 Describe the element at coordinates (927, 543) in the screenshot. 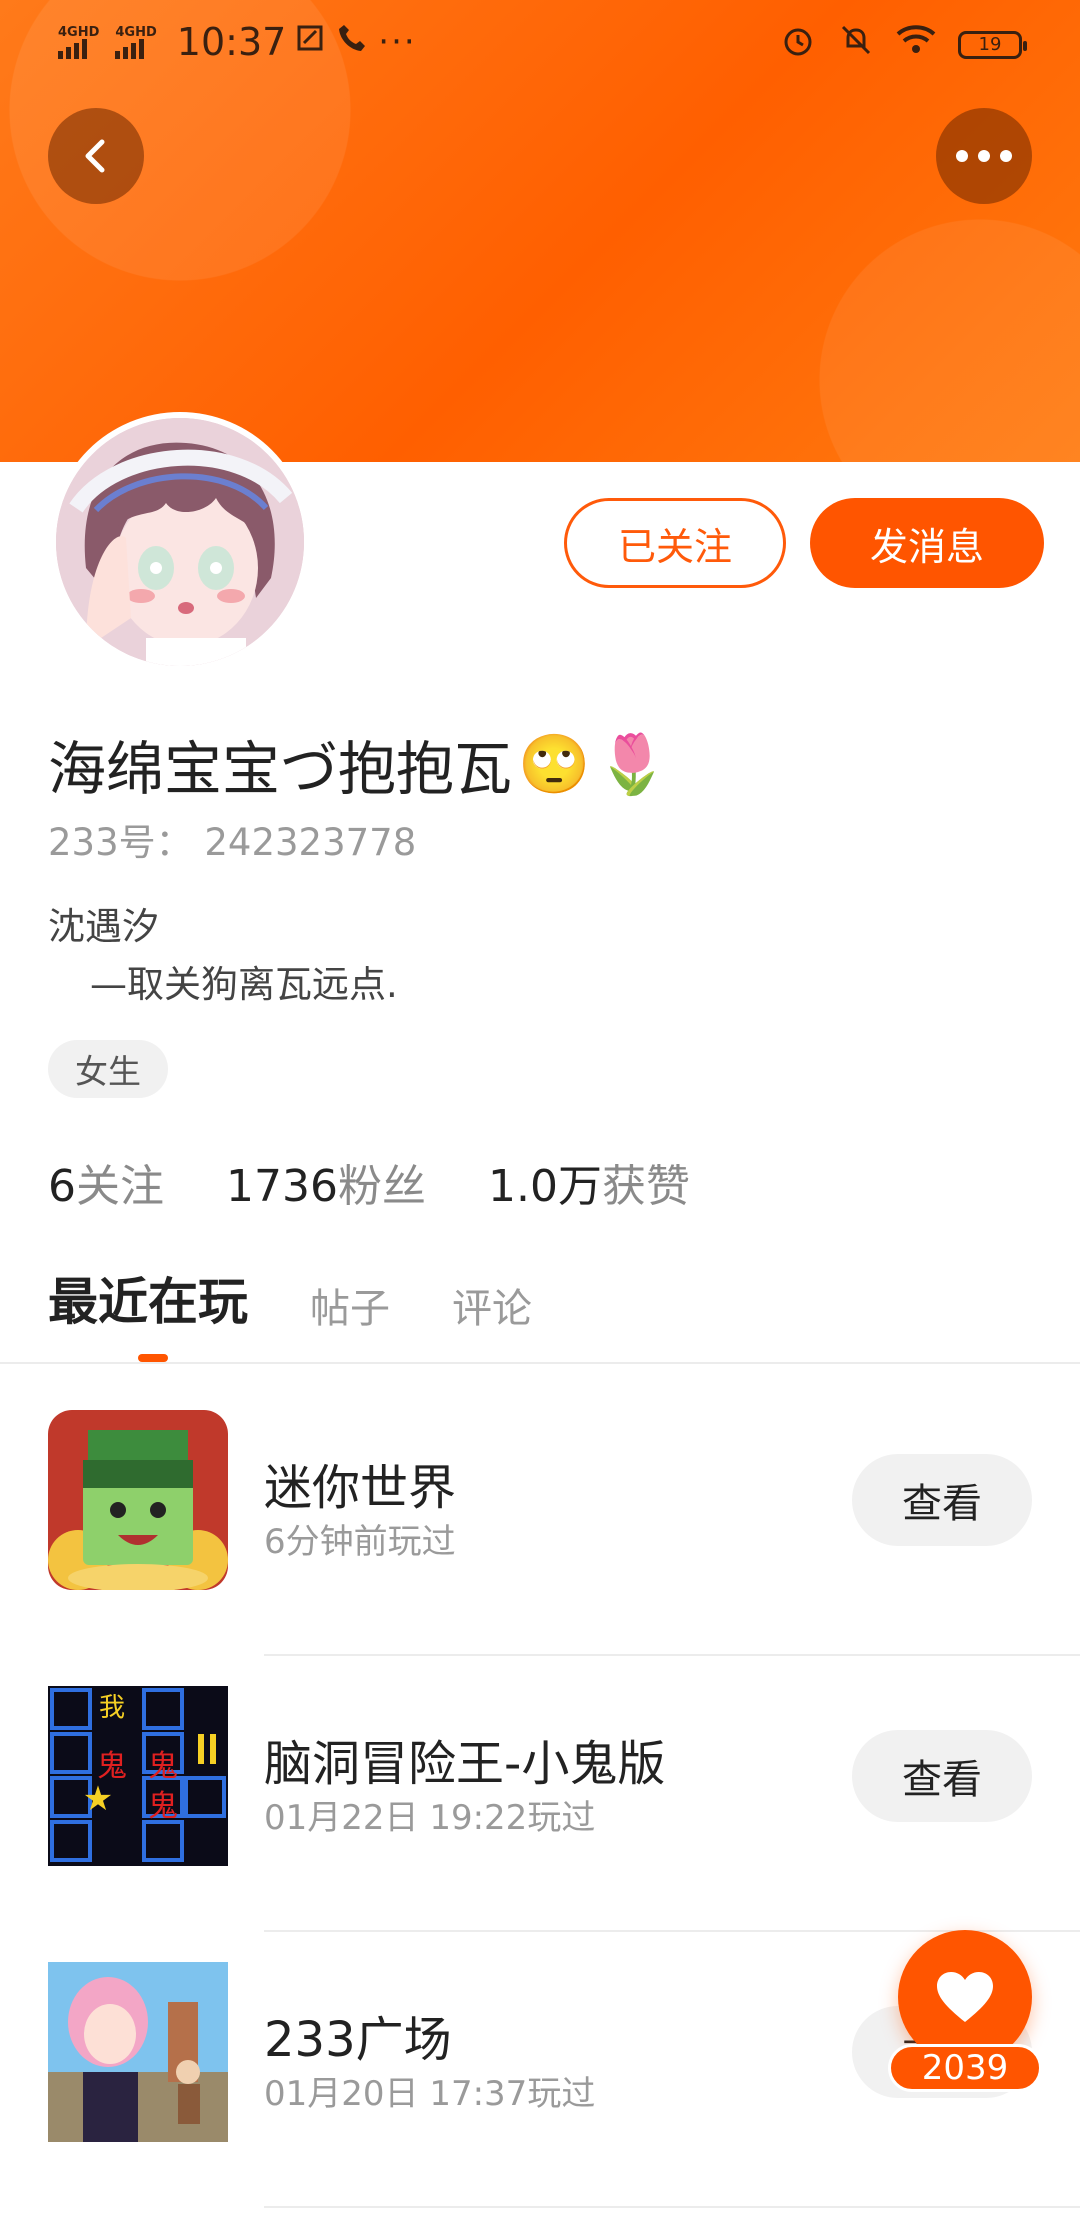

I see `send-message-button: 发消息` at that location.